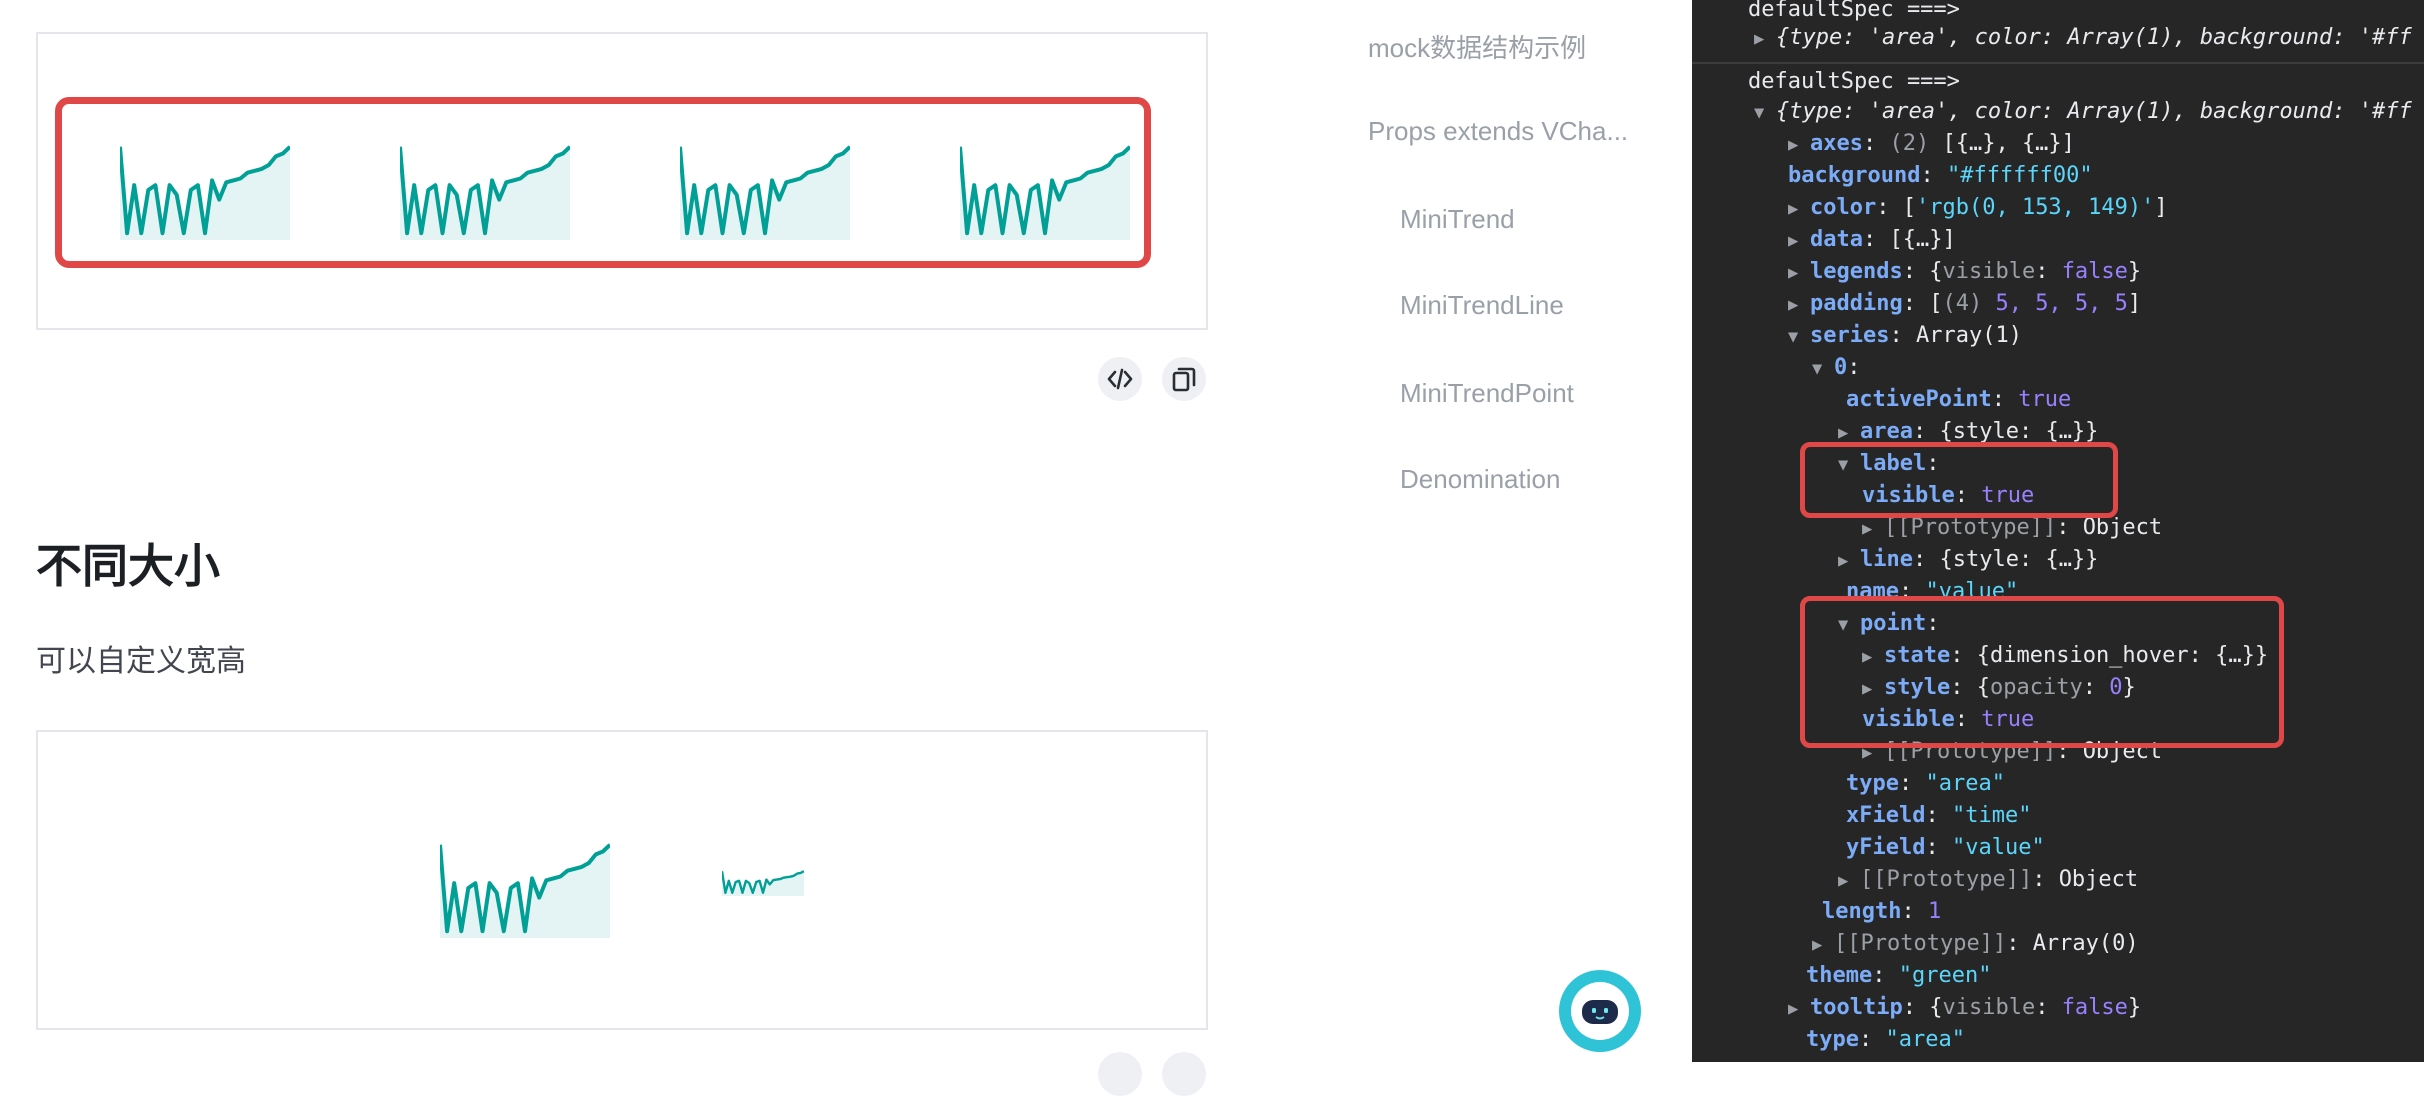 This screenshot has width=2424, height=1096. What do you see at coordinates (1905, 336) in the screenshot?
I see `console-prop-series: ▼ series: Array(1)` at bounding box center [1905, 336].